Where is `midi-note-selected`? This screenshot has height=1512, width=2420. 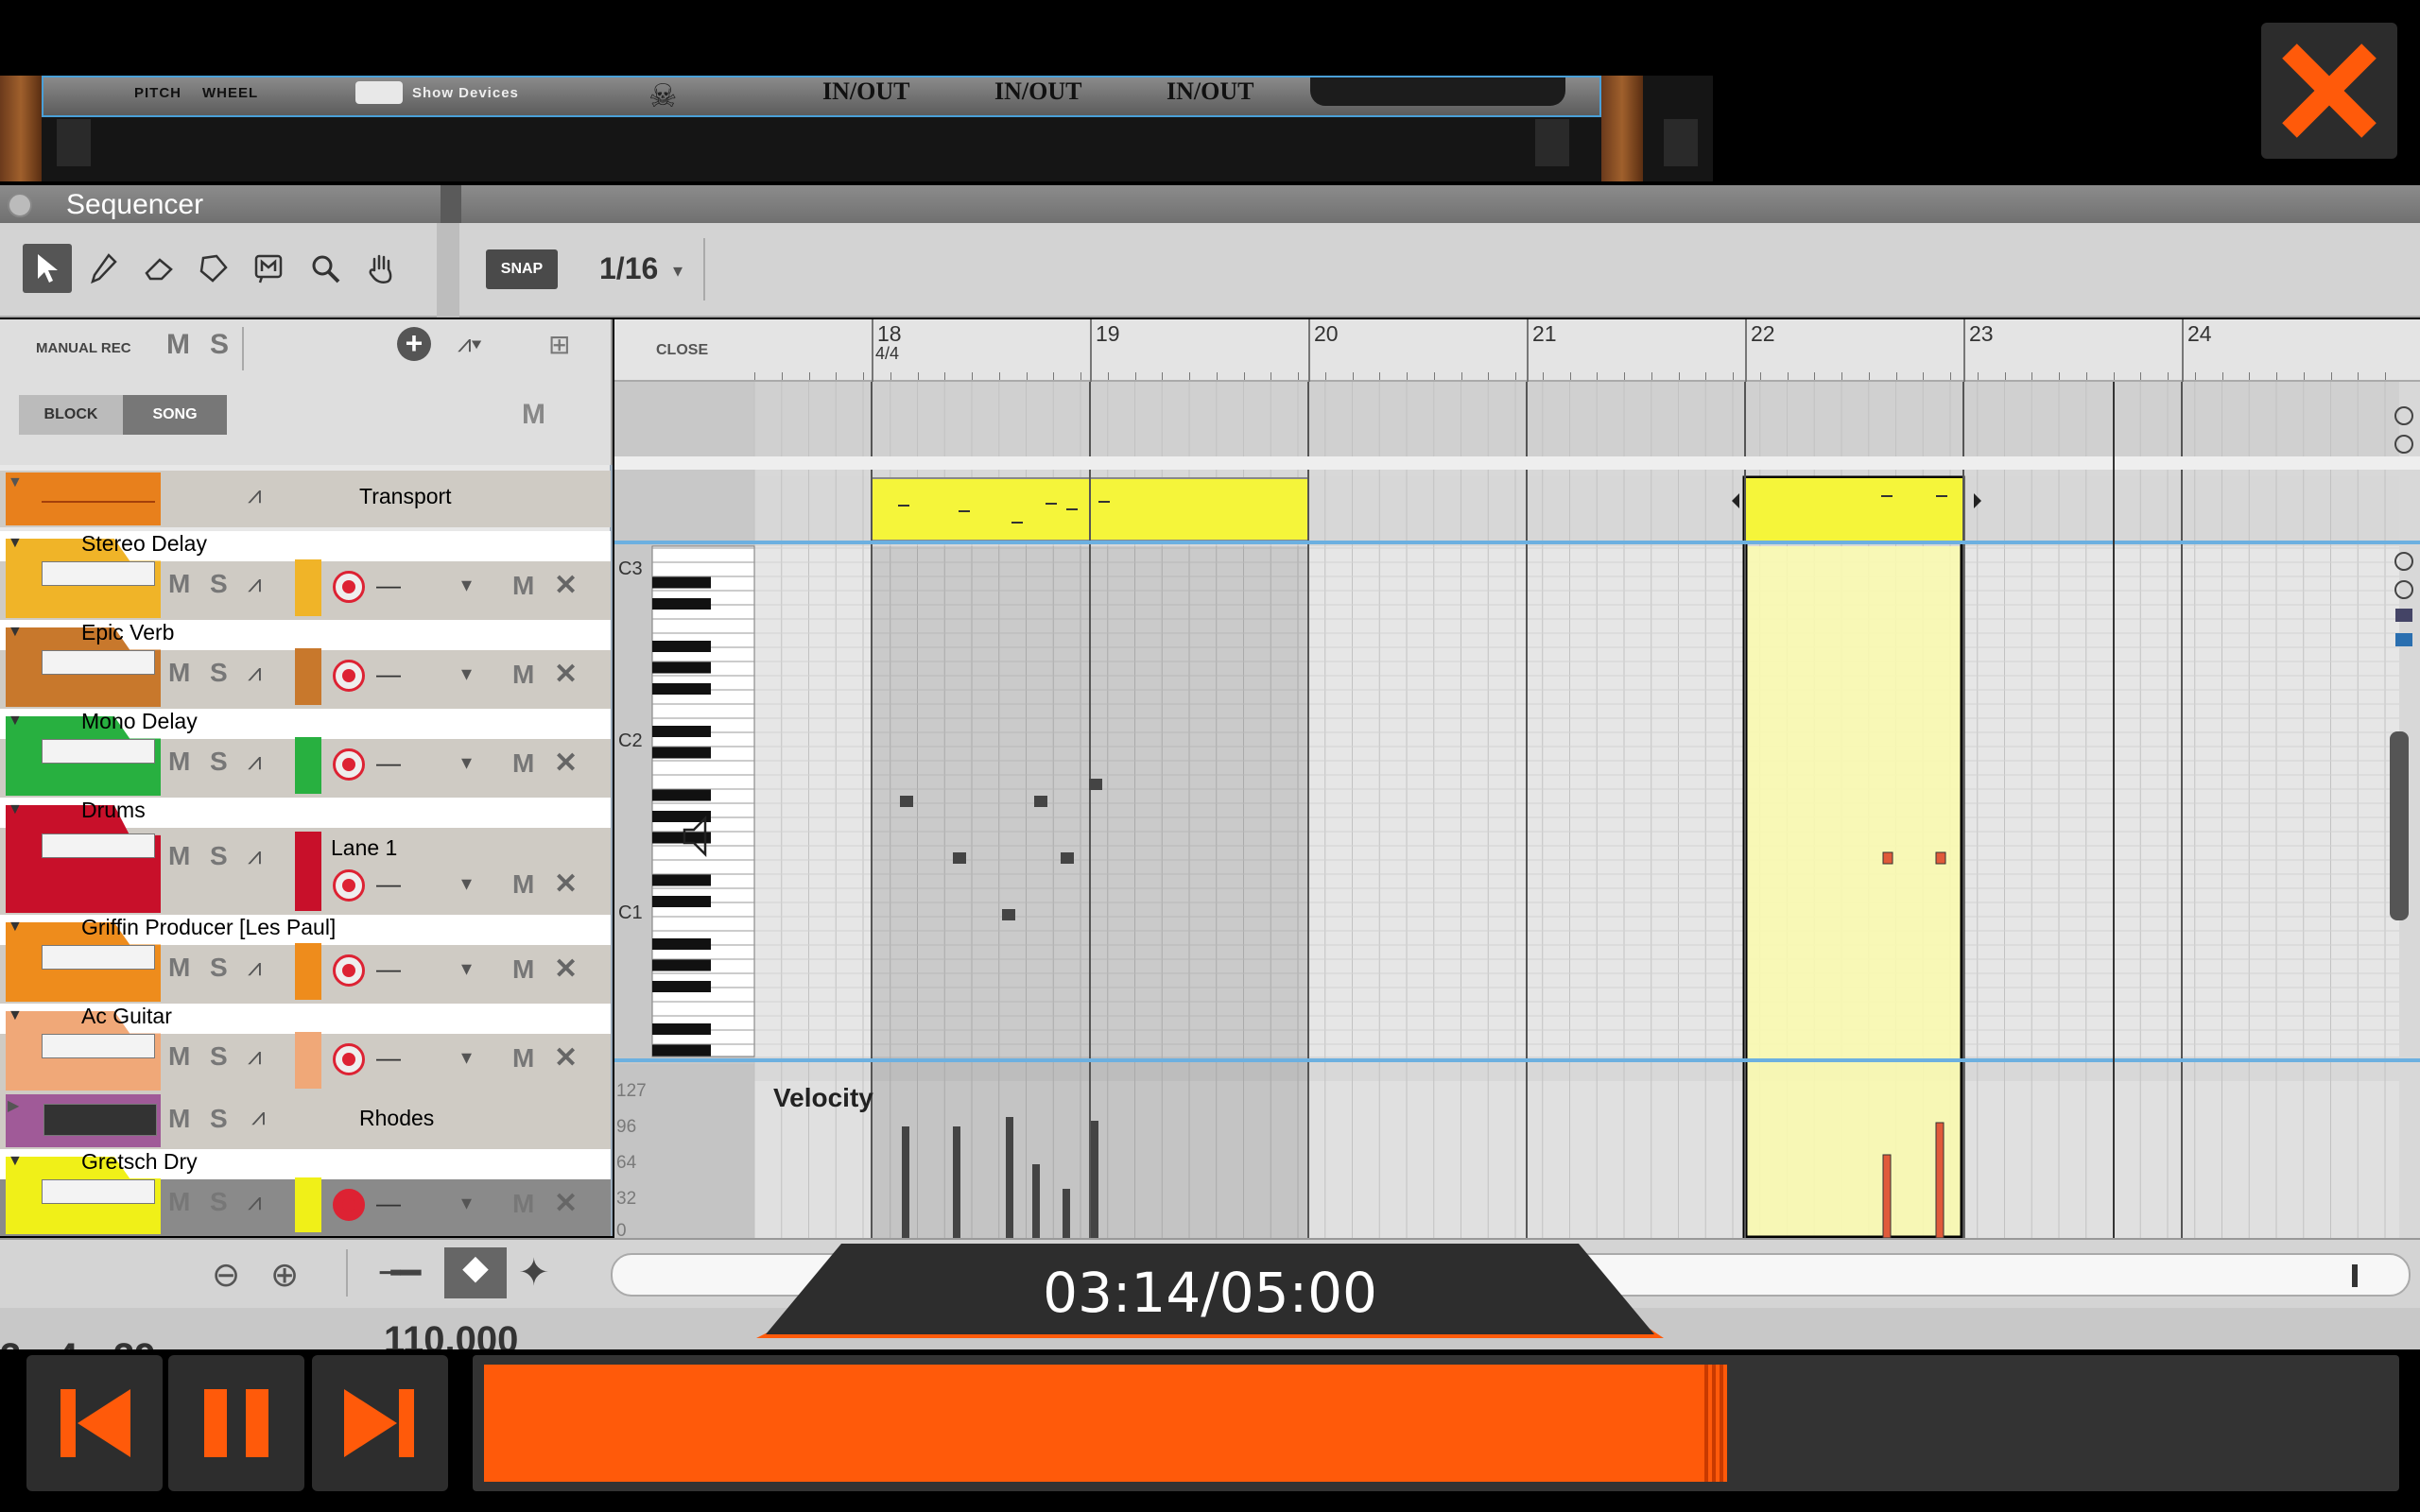
midi-note-selected is located at coordinates (1887, 858).